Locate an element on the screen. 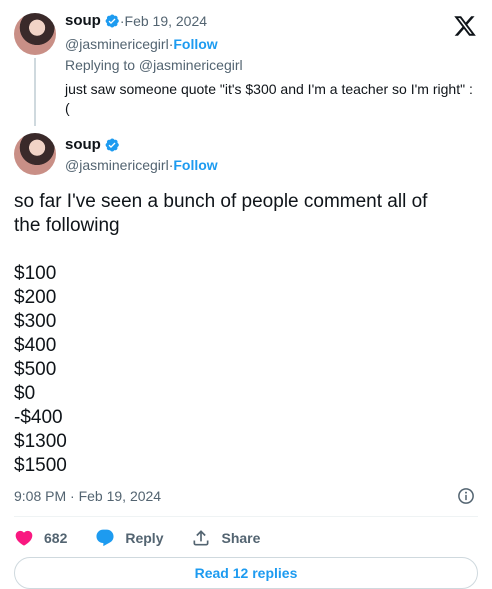  reply-bubble-icon is located at coordinates (105, 538).